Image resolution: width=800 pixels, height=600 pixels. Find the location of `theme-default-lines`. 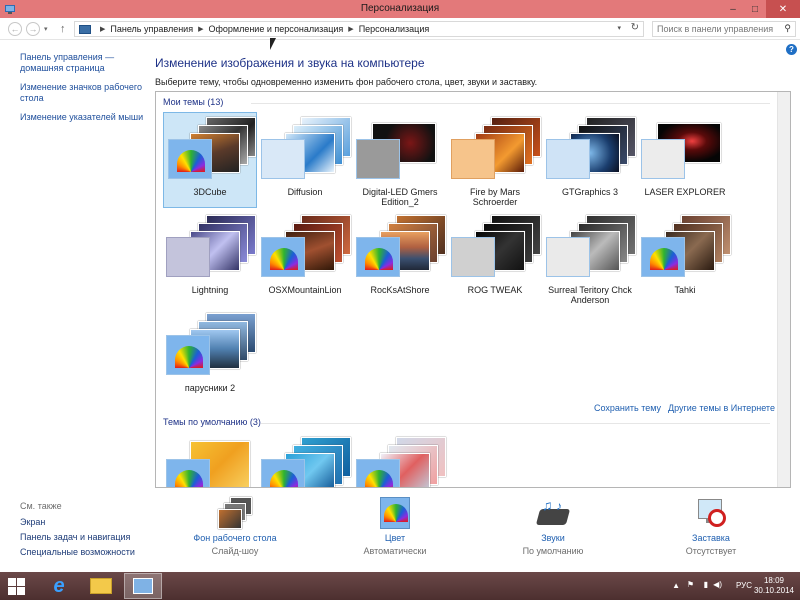

theme-default-lines is located at coordinates (305, 459).